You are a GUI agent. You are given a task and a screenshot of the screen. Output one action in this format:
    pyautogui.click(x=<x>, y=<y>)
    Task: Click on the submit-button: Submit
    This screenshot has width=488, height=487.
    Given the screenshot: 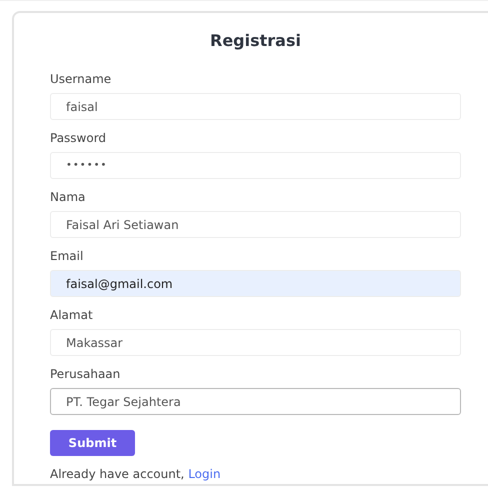 What is the action you would take?
    pyautogui.click(x=92, y=443)
    